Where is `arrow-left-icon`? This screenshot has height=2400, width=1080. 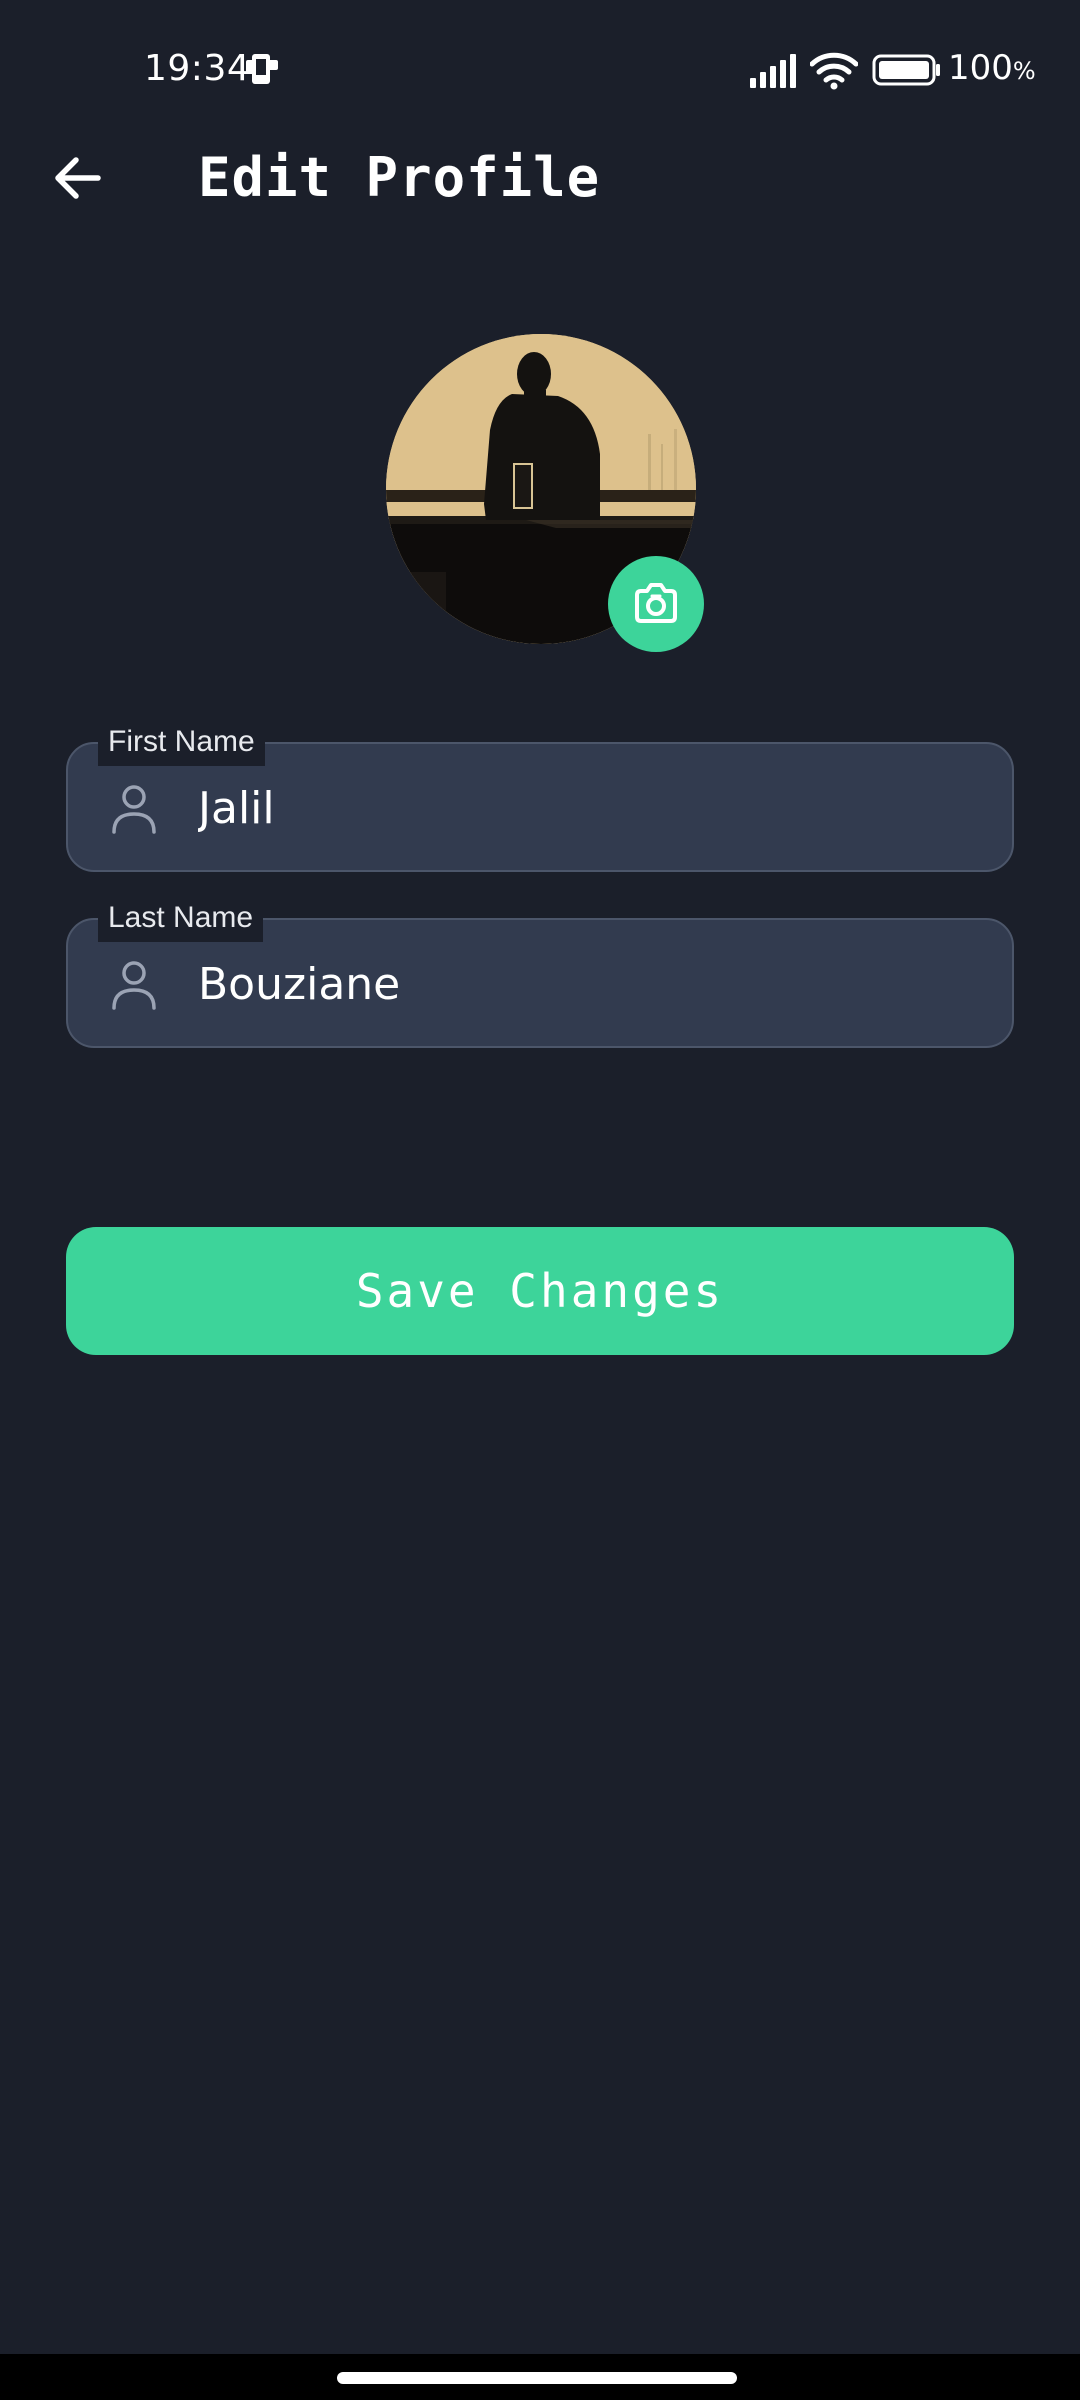
arrow-left-icon is located at coordinates (78, 178).